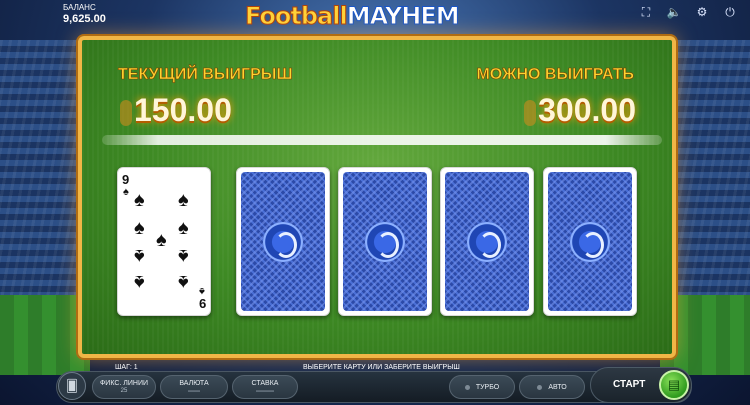 This screenshot has width=750, height=405. I want to click on step-label: ШАГ: 1, so click(126, 367).